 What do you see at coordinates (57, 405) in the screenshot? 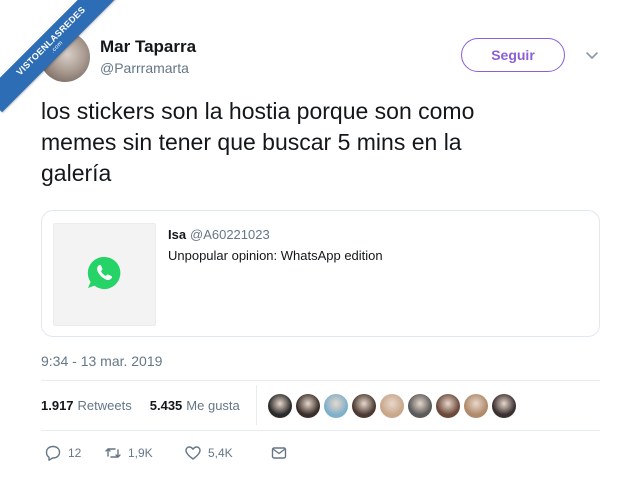
I see `retweets-count: 1.917` at bounding box center [57, 405].